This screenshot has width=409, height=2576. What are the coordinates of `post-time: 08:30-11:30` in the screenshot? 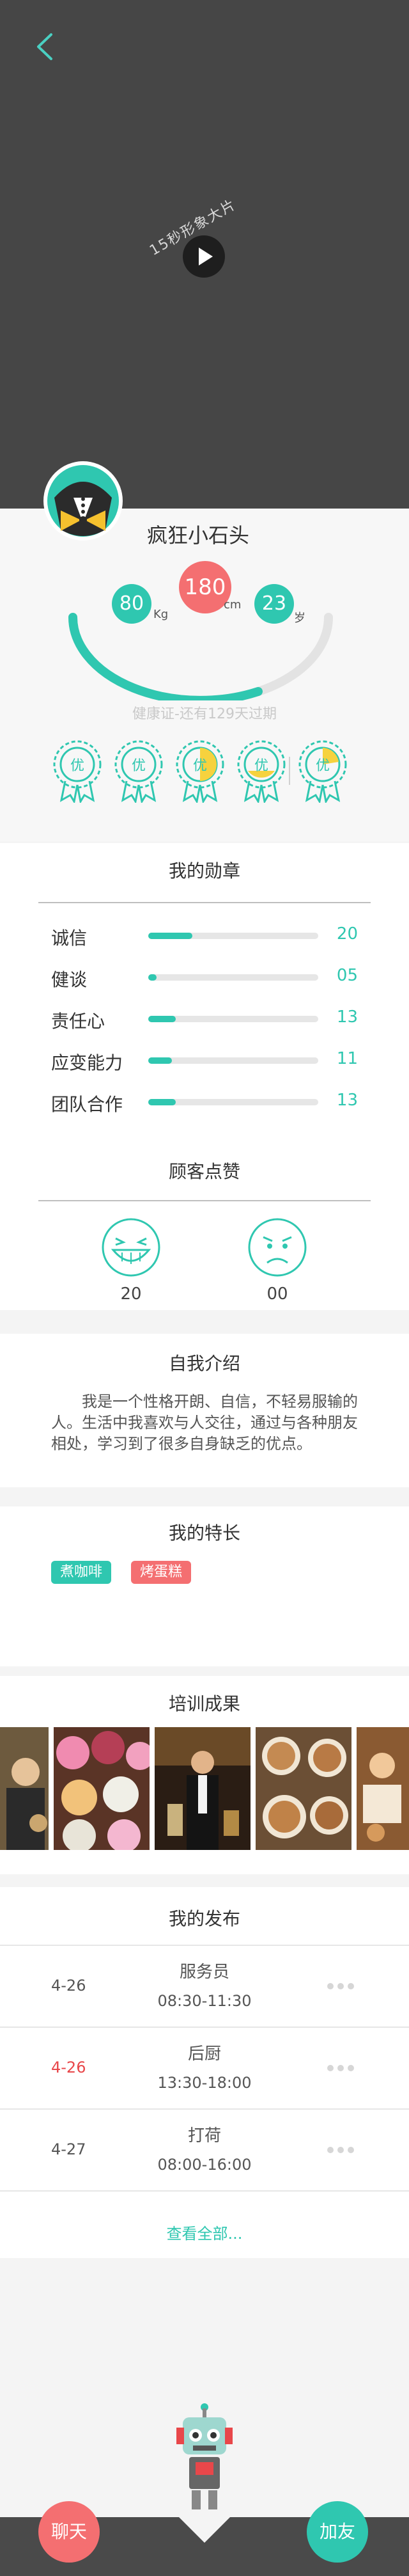 It's located at (204, 2001).